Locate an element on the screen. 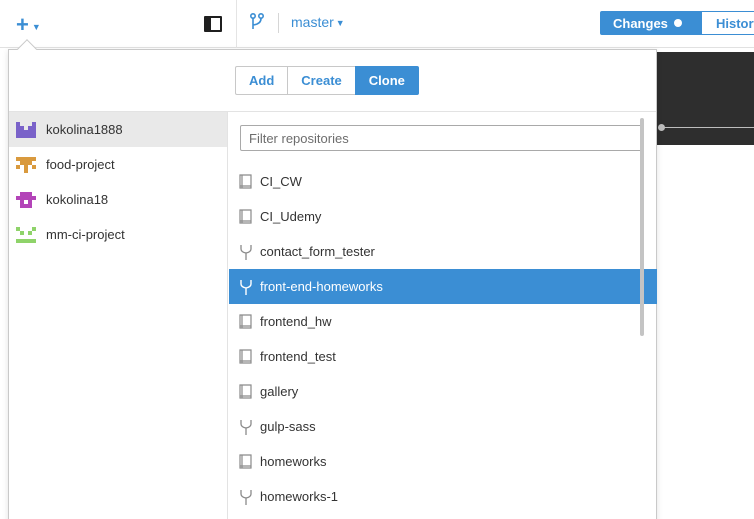 The height and width of the screenshot is (519, 754). changes-indicator-dot is located at coordinates (677, 23).